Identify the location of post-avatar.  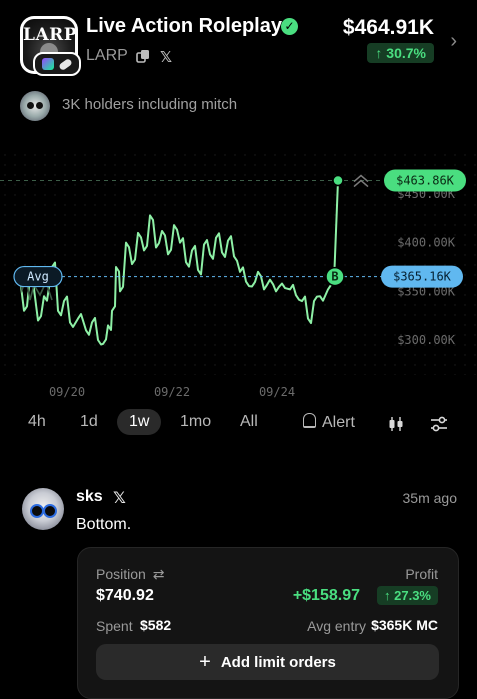
(43, 509).